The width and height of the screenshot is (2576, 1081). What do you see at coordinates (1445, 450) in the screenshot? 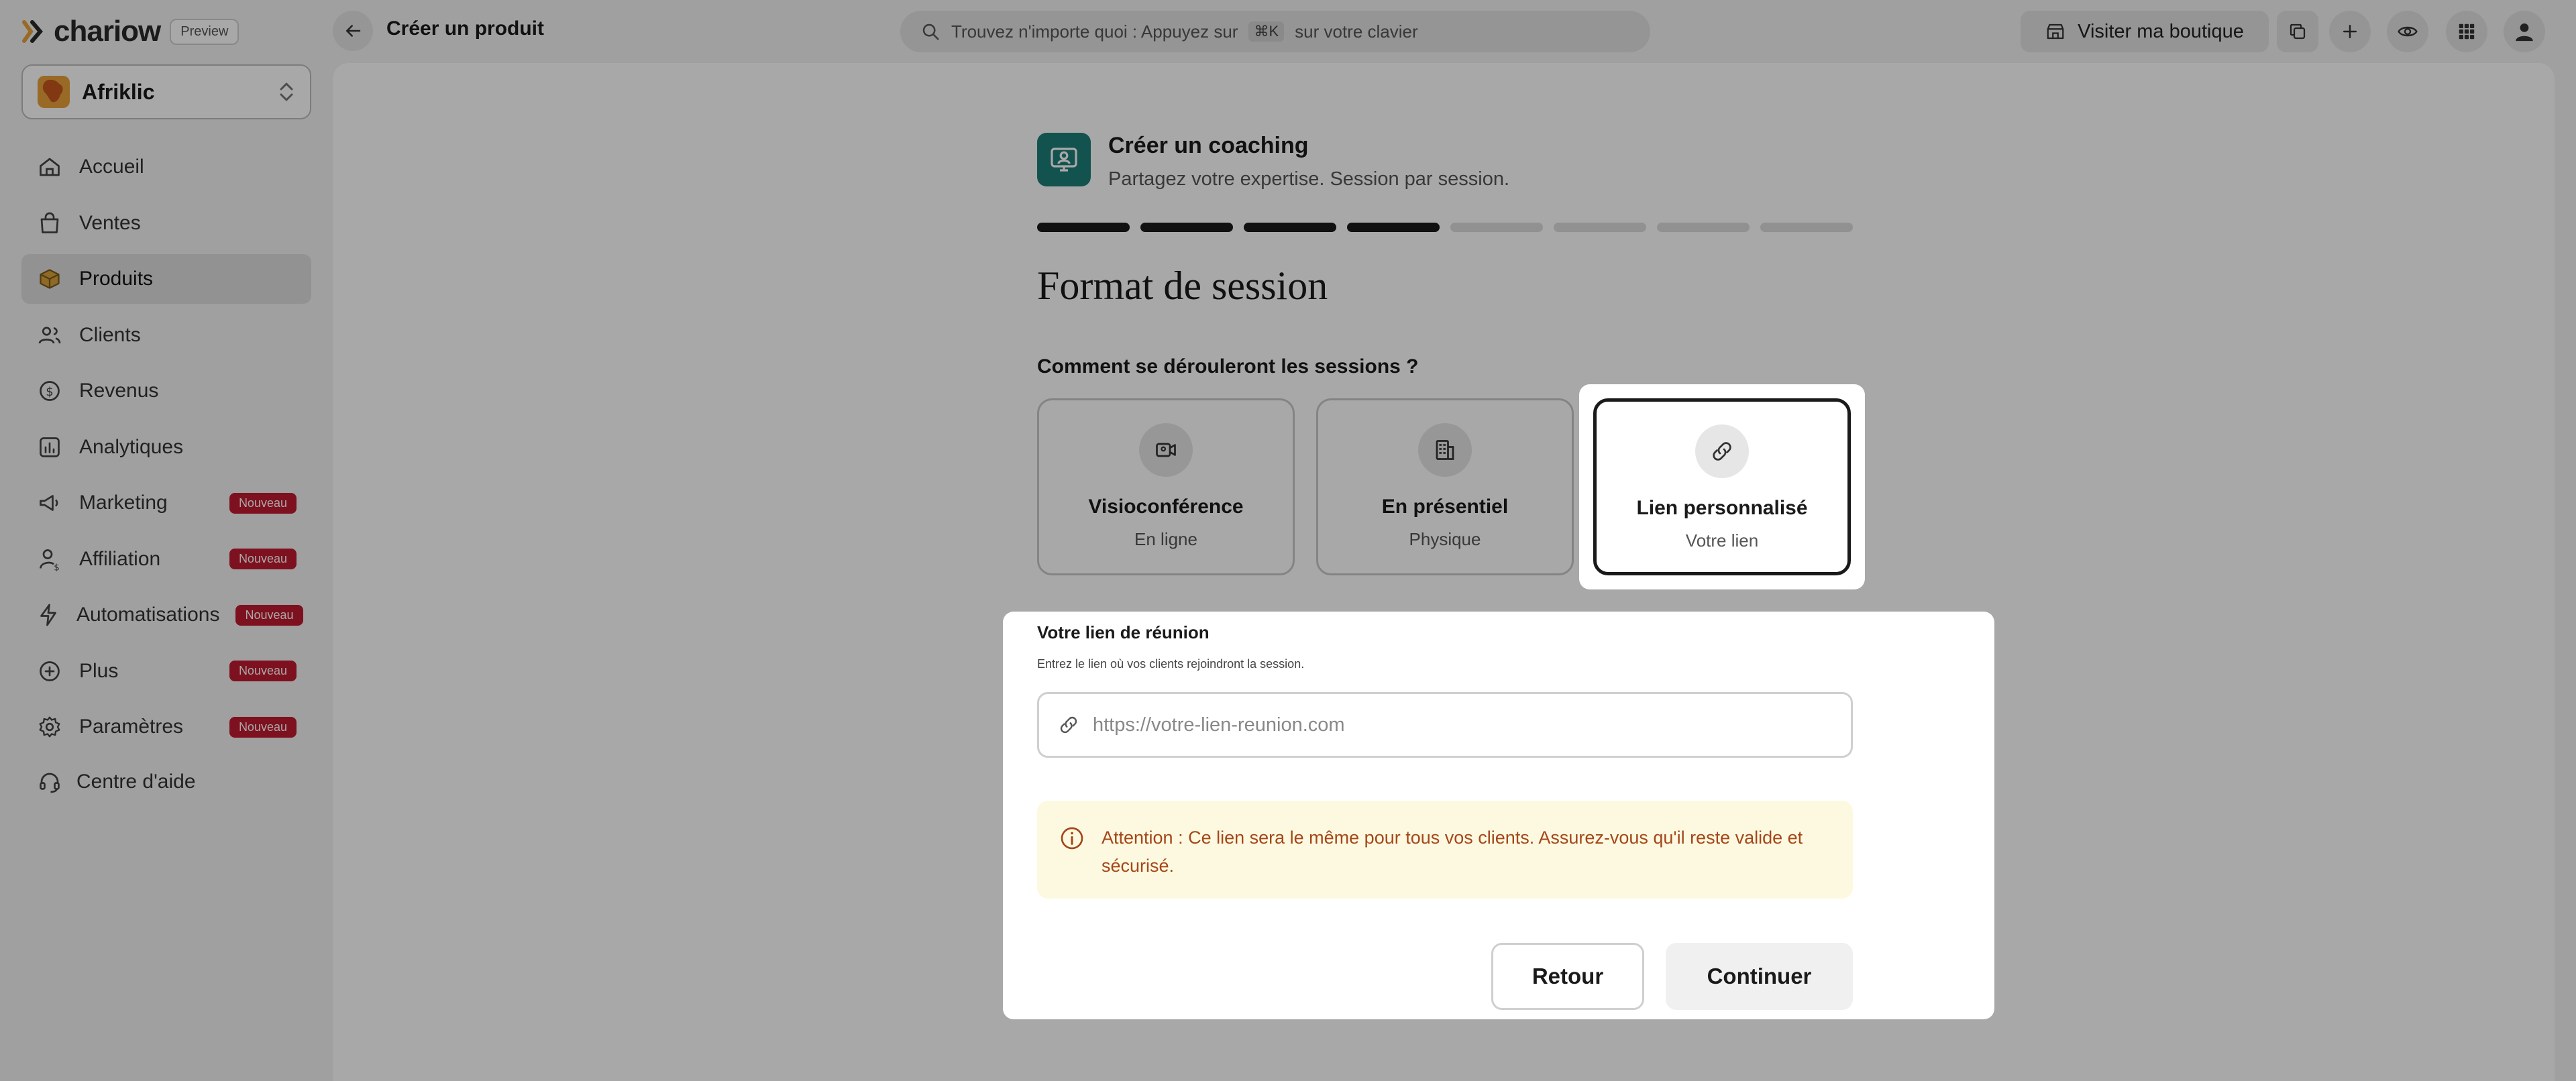
I see `building-icon` at bounding box center [1445, 450].